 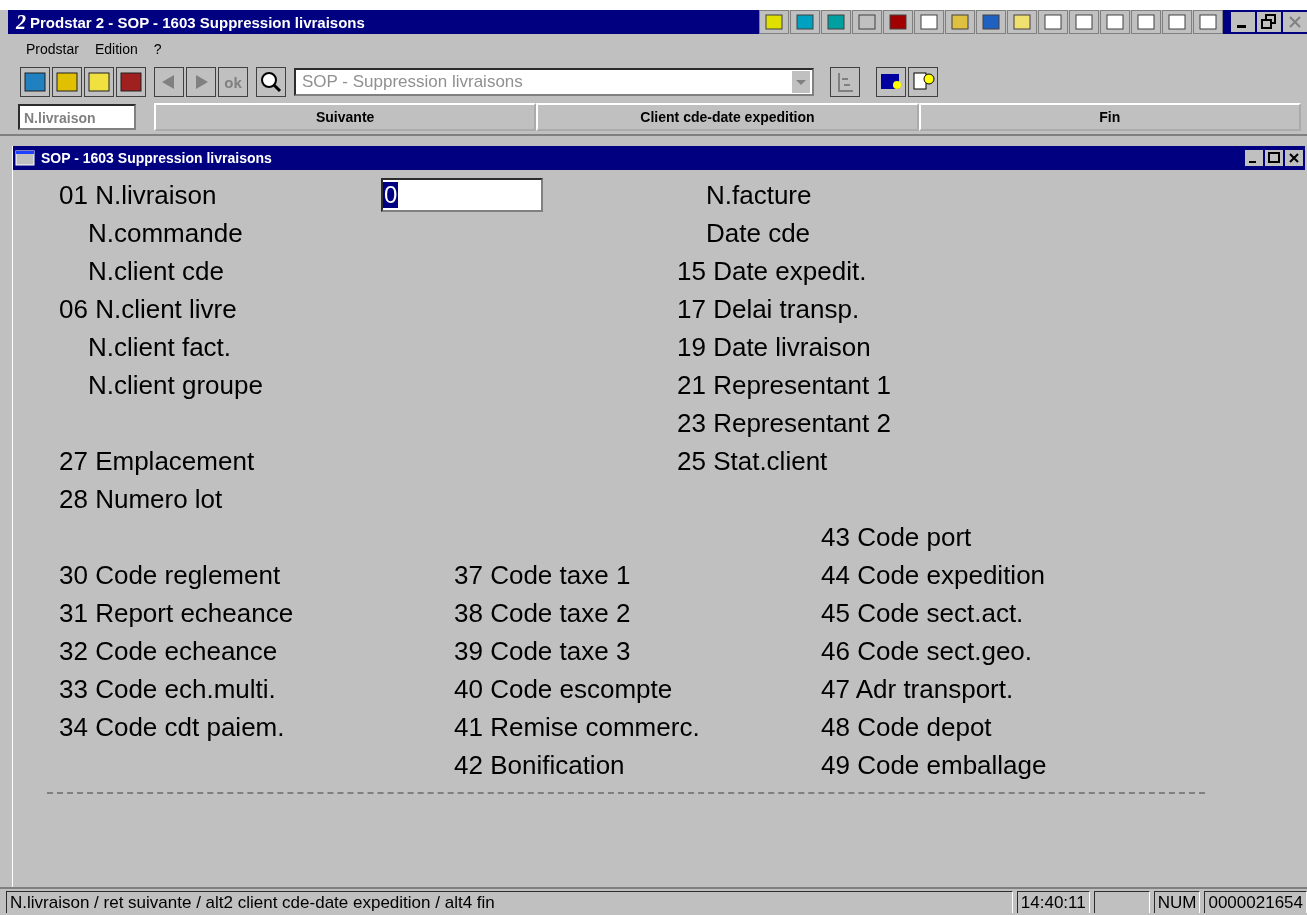 I want to click on field-label: 47 Adr transport., so click(x=917, y=689).